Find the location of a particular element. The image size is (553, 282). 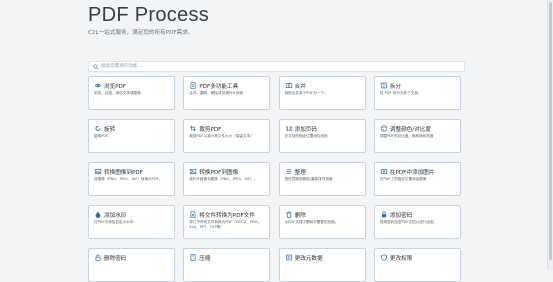

tool-card: 压缩 is located at coordinates (227, 265).